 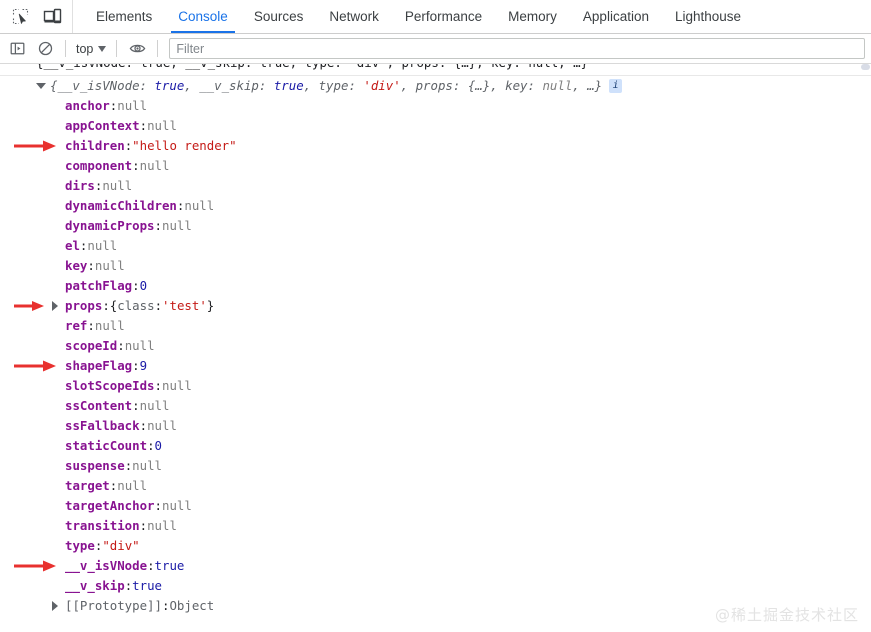 What do you see at coordinates (435, 146) in the screenshot?
I see `property-row-children: children: "hello render"` at bounding box center [435, 146].